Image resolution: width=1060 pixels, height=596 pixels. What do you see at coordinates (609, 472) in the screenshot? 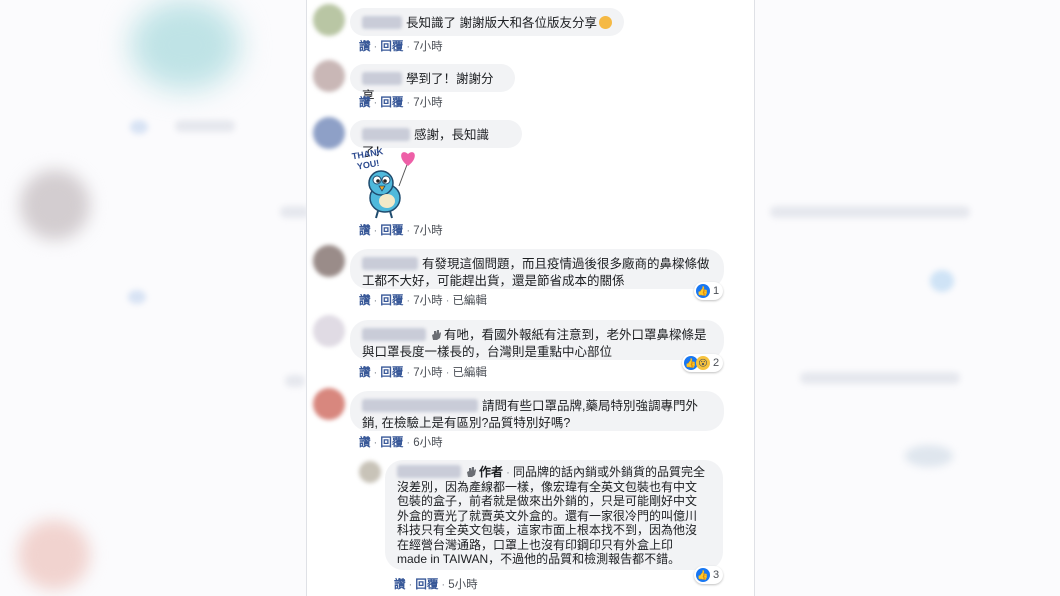
I see `reply-text-line: 同品牌的話內銷或外銷貨的品質完全` at bounding box center [609, 472].